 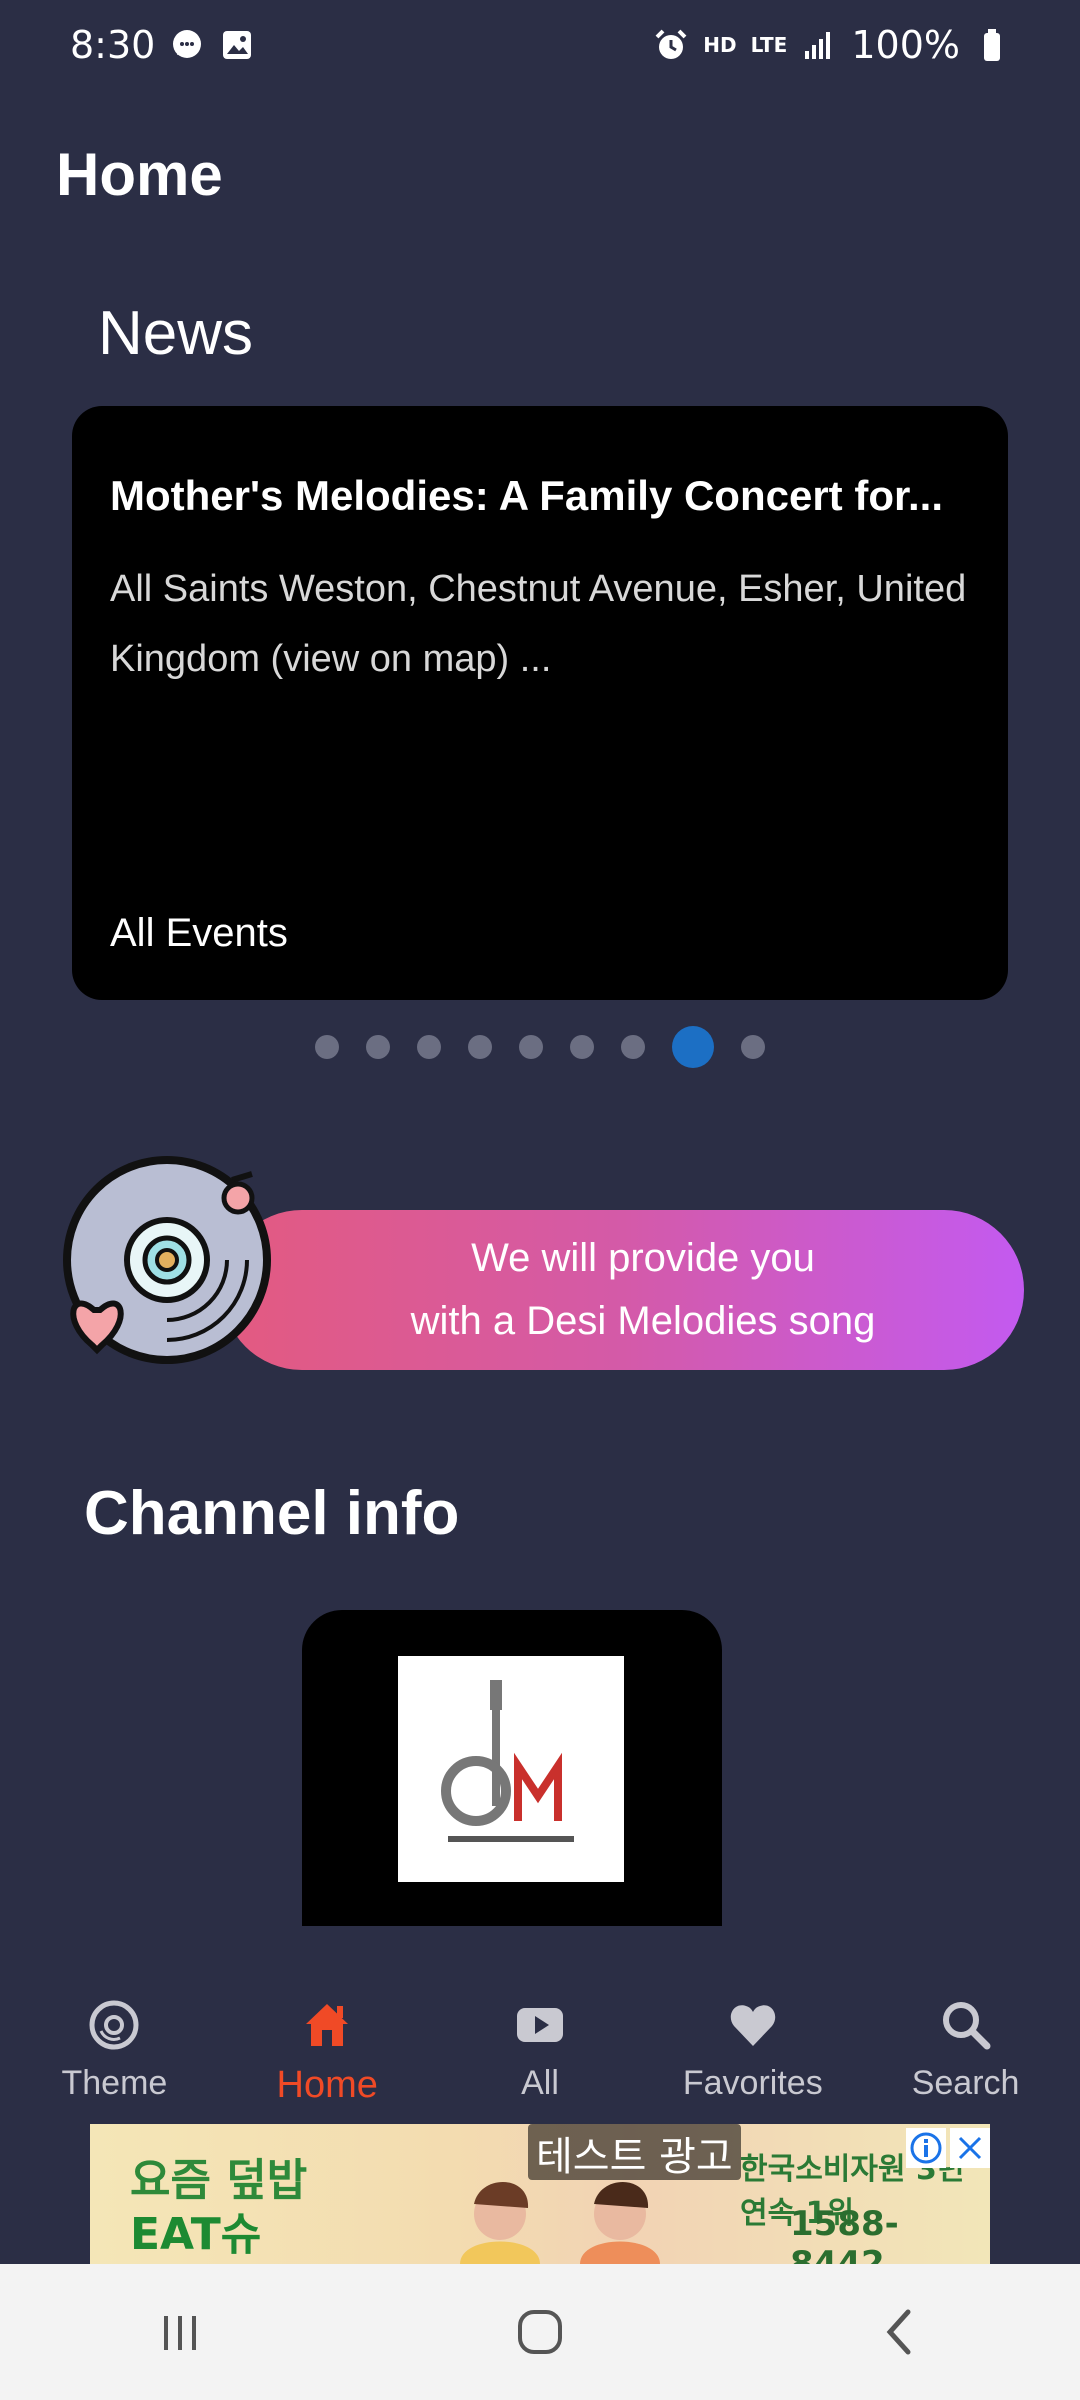 I want to click on promo-line-1: We will provide you, so click(x=643, y=1258).